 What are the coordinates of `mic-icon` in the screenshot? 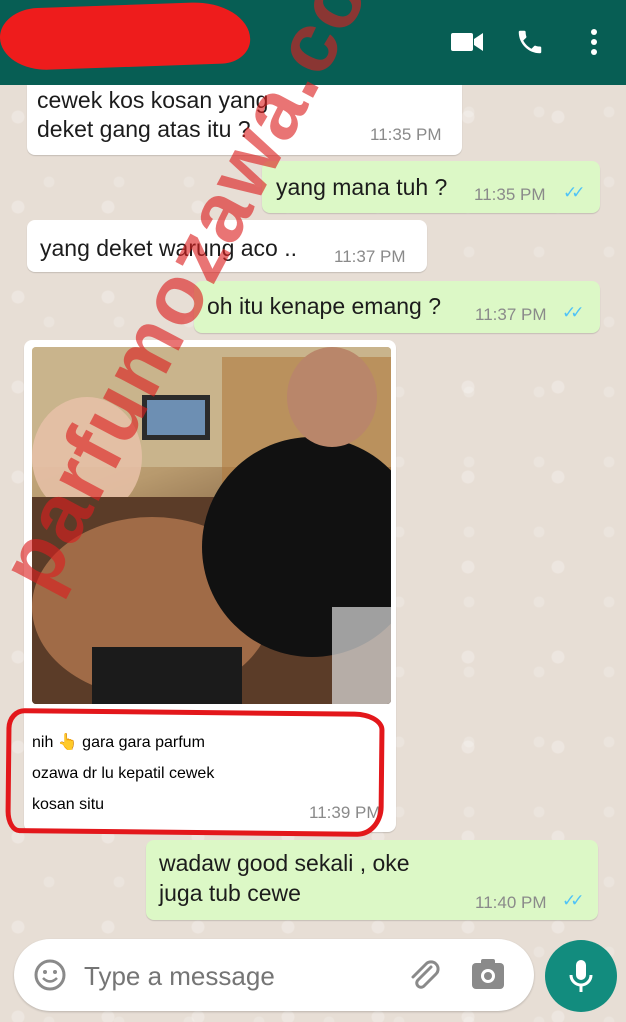 It's located at (581, 976).